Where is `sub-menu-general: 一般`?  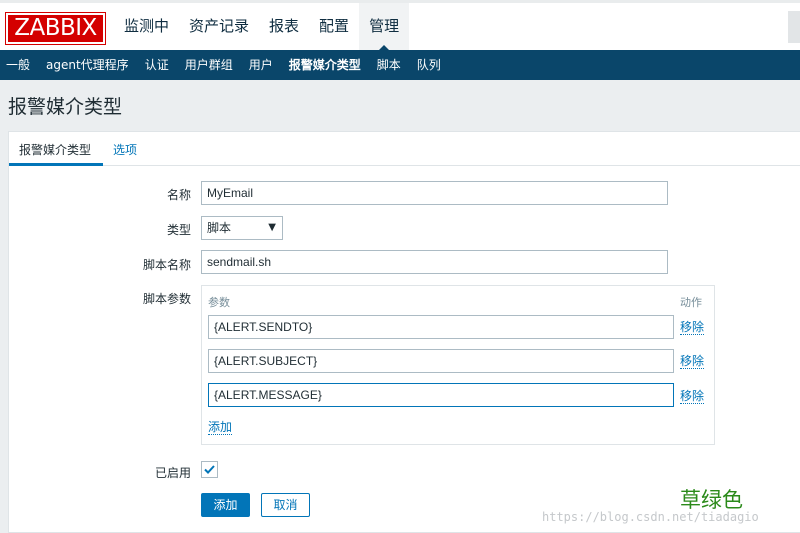 sub-menu-general: 一般 is located at coordinates (19, 65).